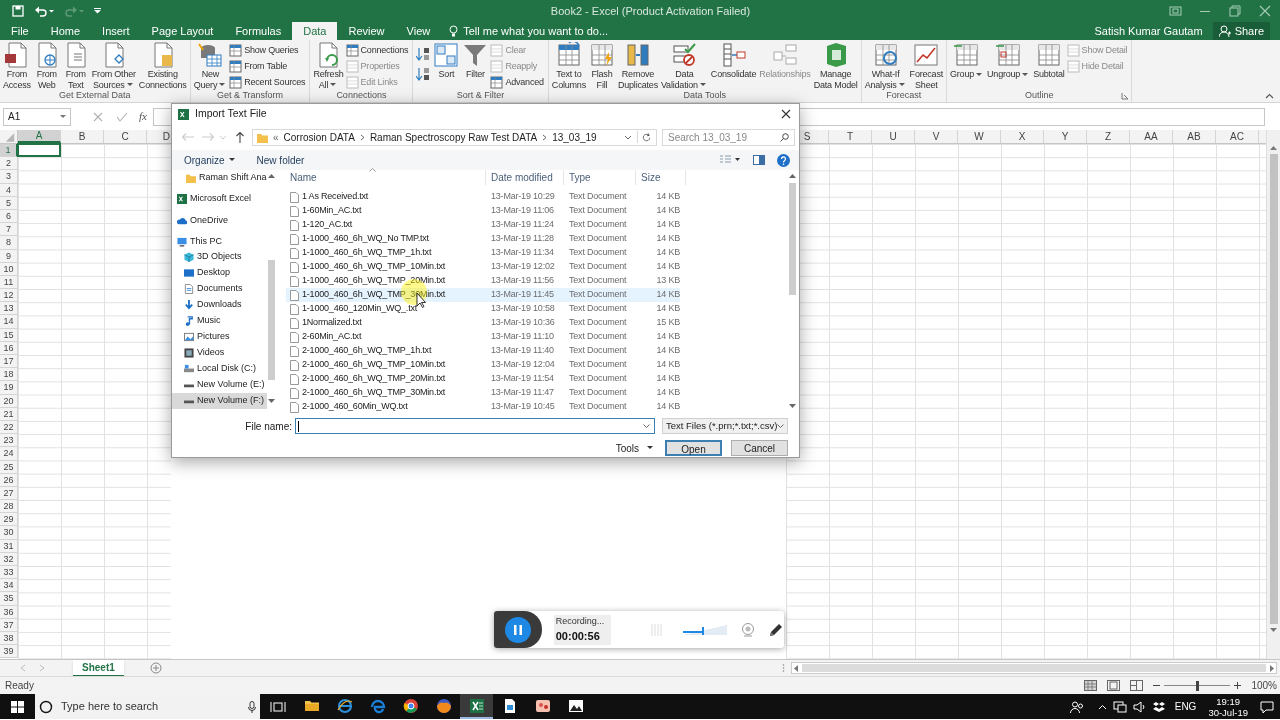 The image size is (1280, 720). What do you see at coordinates (475, 426) in the screenshot?
I see `file-name-field` at bounding box center [475, 426].